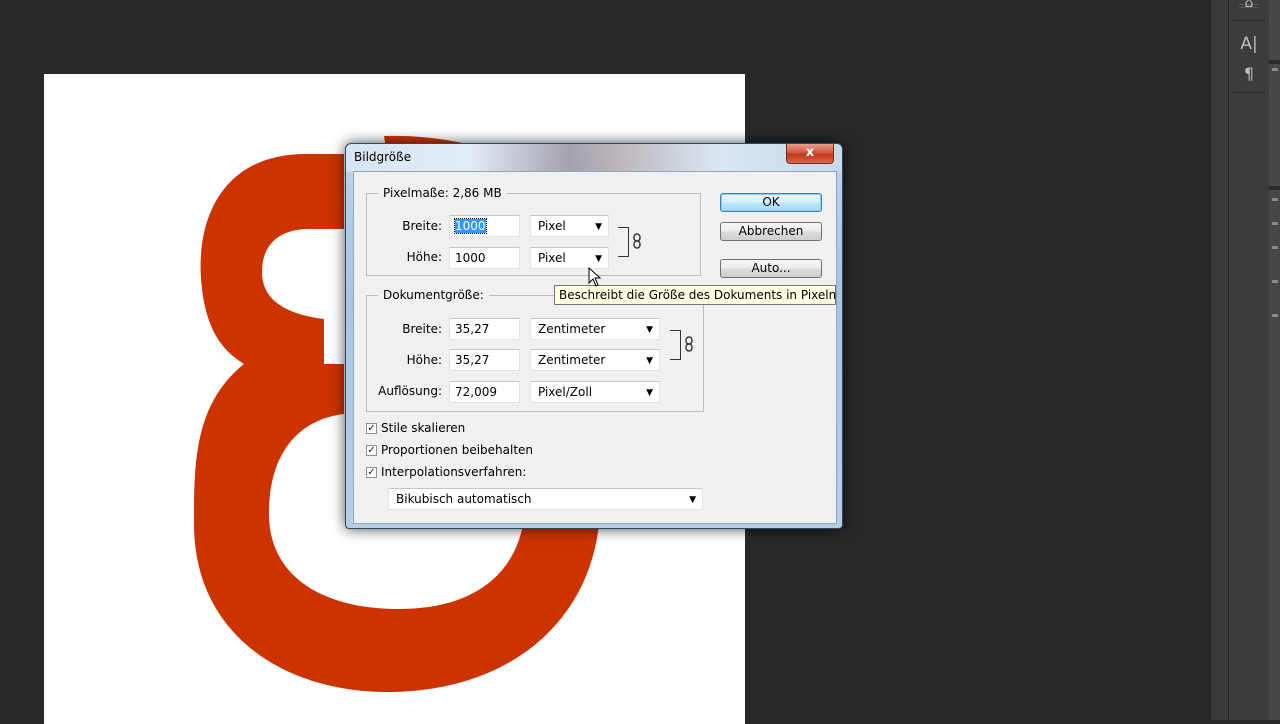  I want to click on pixel-width-value: 1000, so click(470, 226).